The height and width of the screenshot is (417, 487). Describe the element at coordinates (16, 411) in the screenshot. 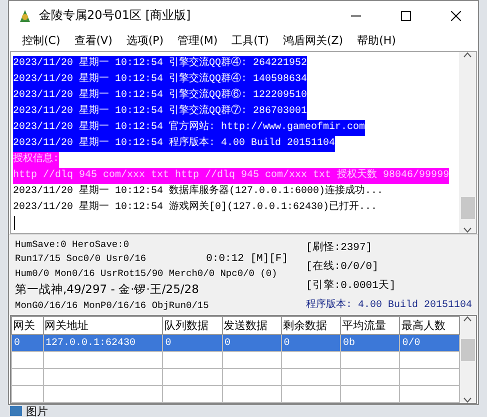

I see `image-folder-icon` at that location.